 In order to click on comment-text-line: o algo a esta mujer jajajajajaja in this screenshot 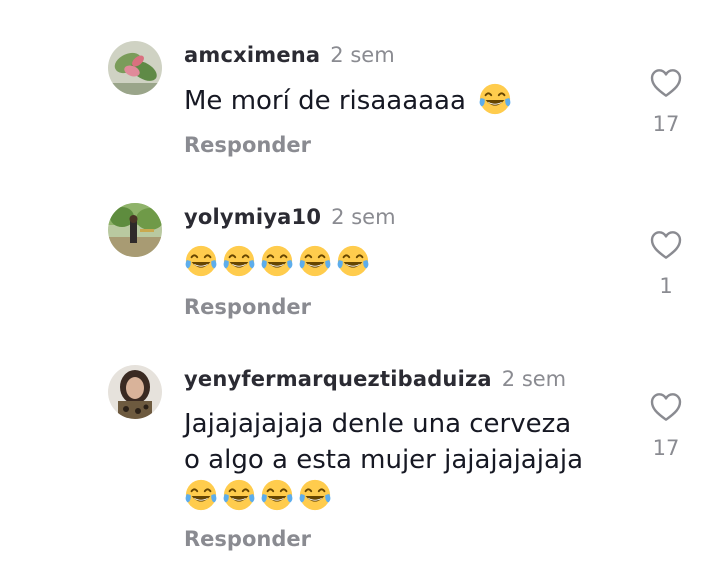, I will do `click(384, 460)`.